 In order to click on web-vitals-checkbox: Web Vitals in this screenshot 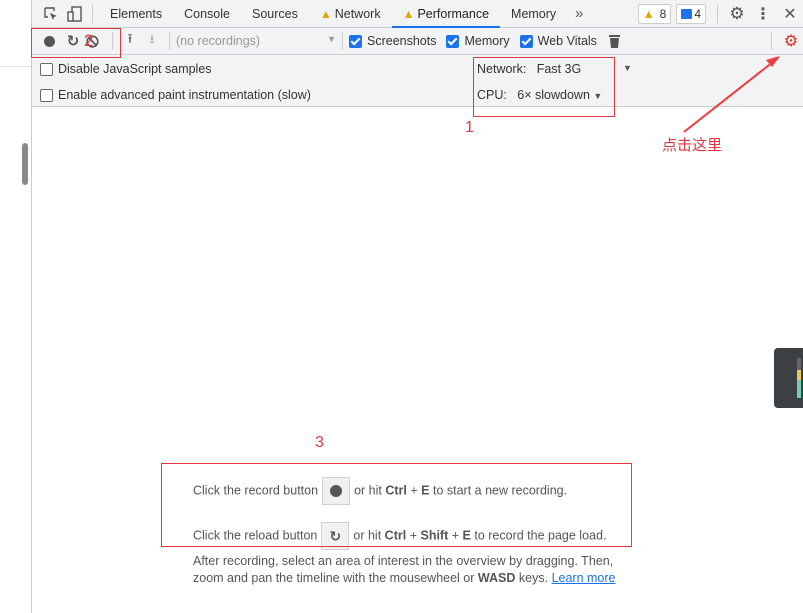, I will do `click(558, 41)`.